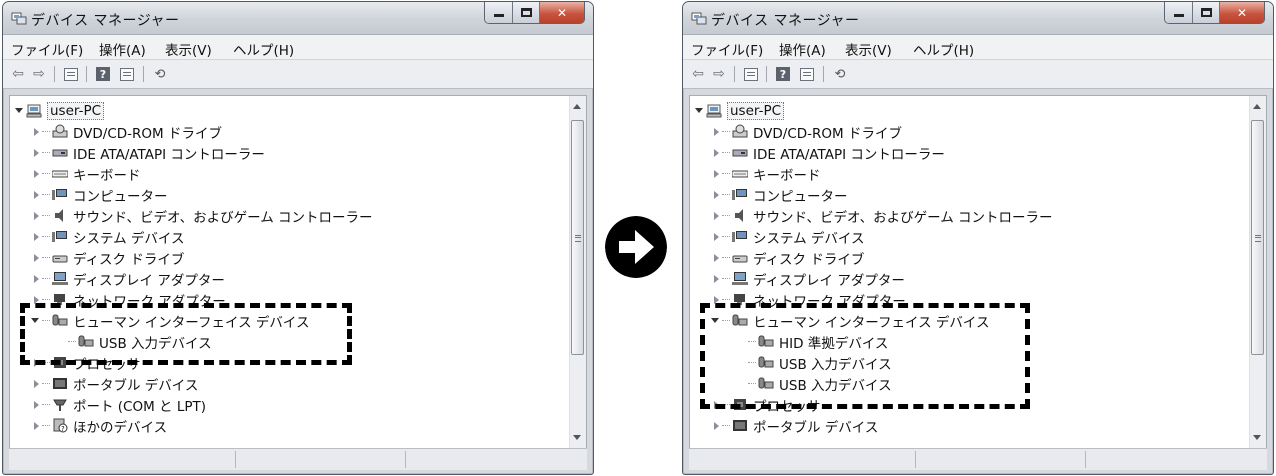  I want to click on scan-hardware-icon: ⟲, so click(840, 74).